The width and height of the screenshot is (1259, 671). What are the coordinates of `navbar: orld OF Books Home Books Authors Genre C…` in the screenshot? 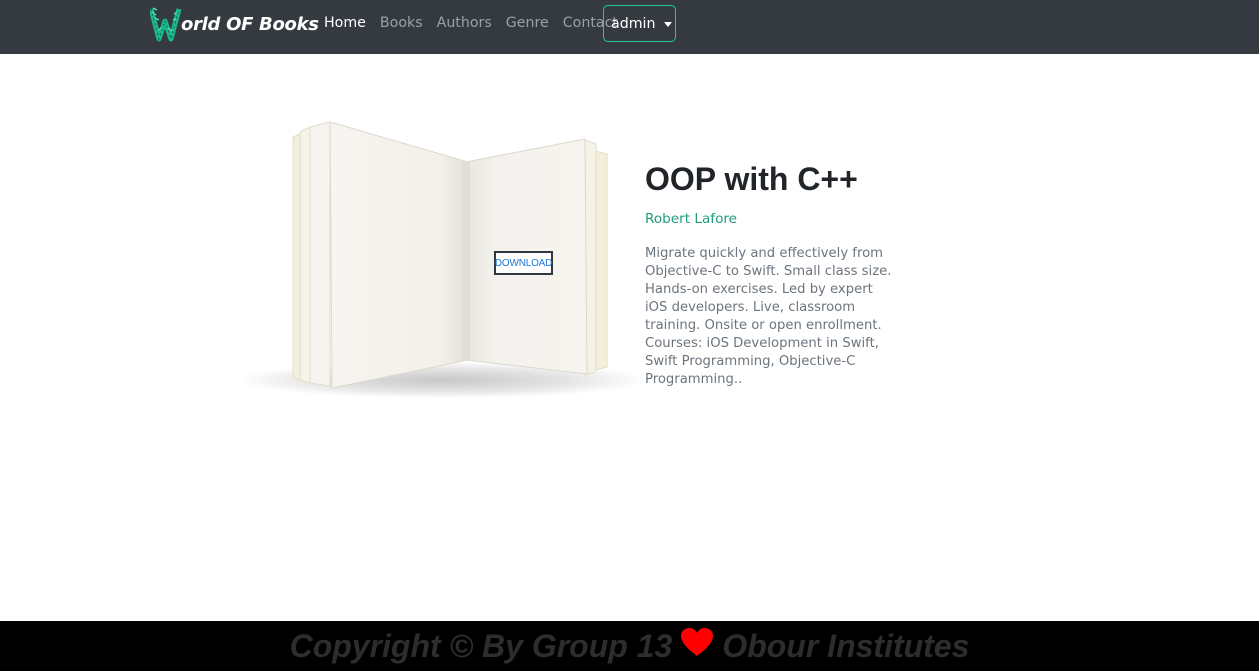 It's located at (629, 27).